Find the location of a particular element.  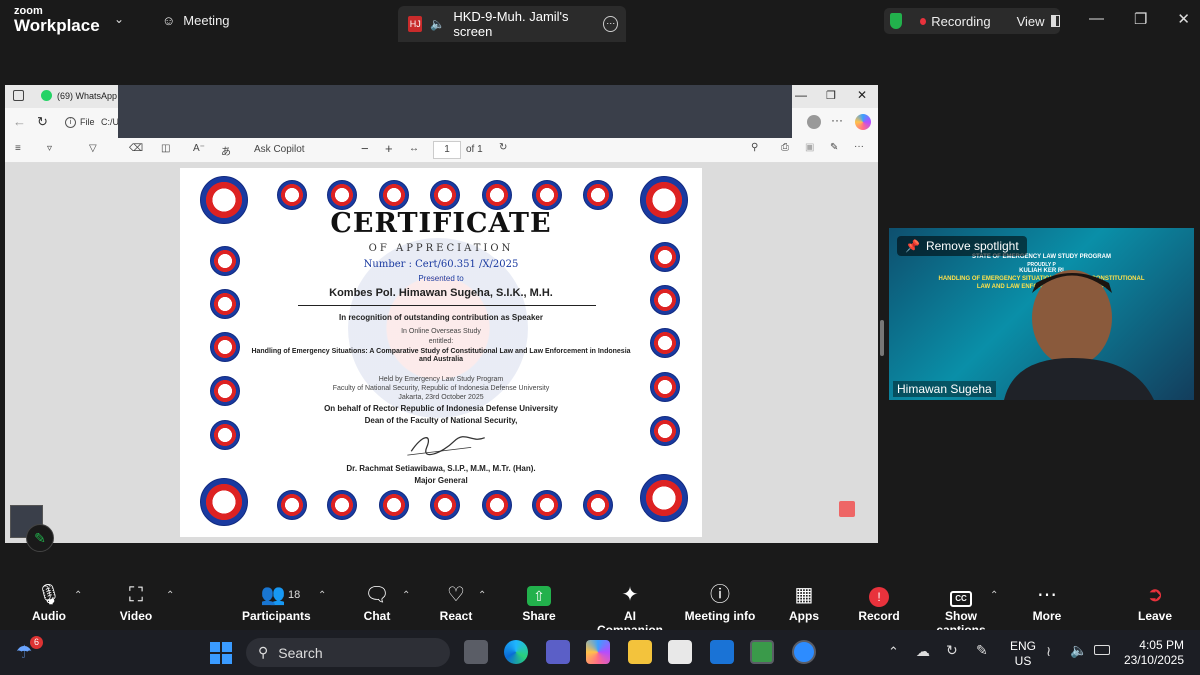

browser-minimize-icon: — is located at coordinates (801, 95).